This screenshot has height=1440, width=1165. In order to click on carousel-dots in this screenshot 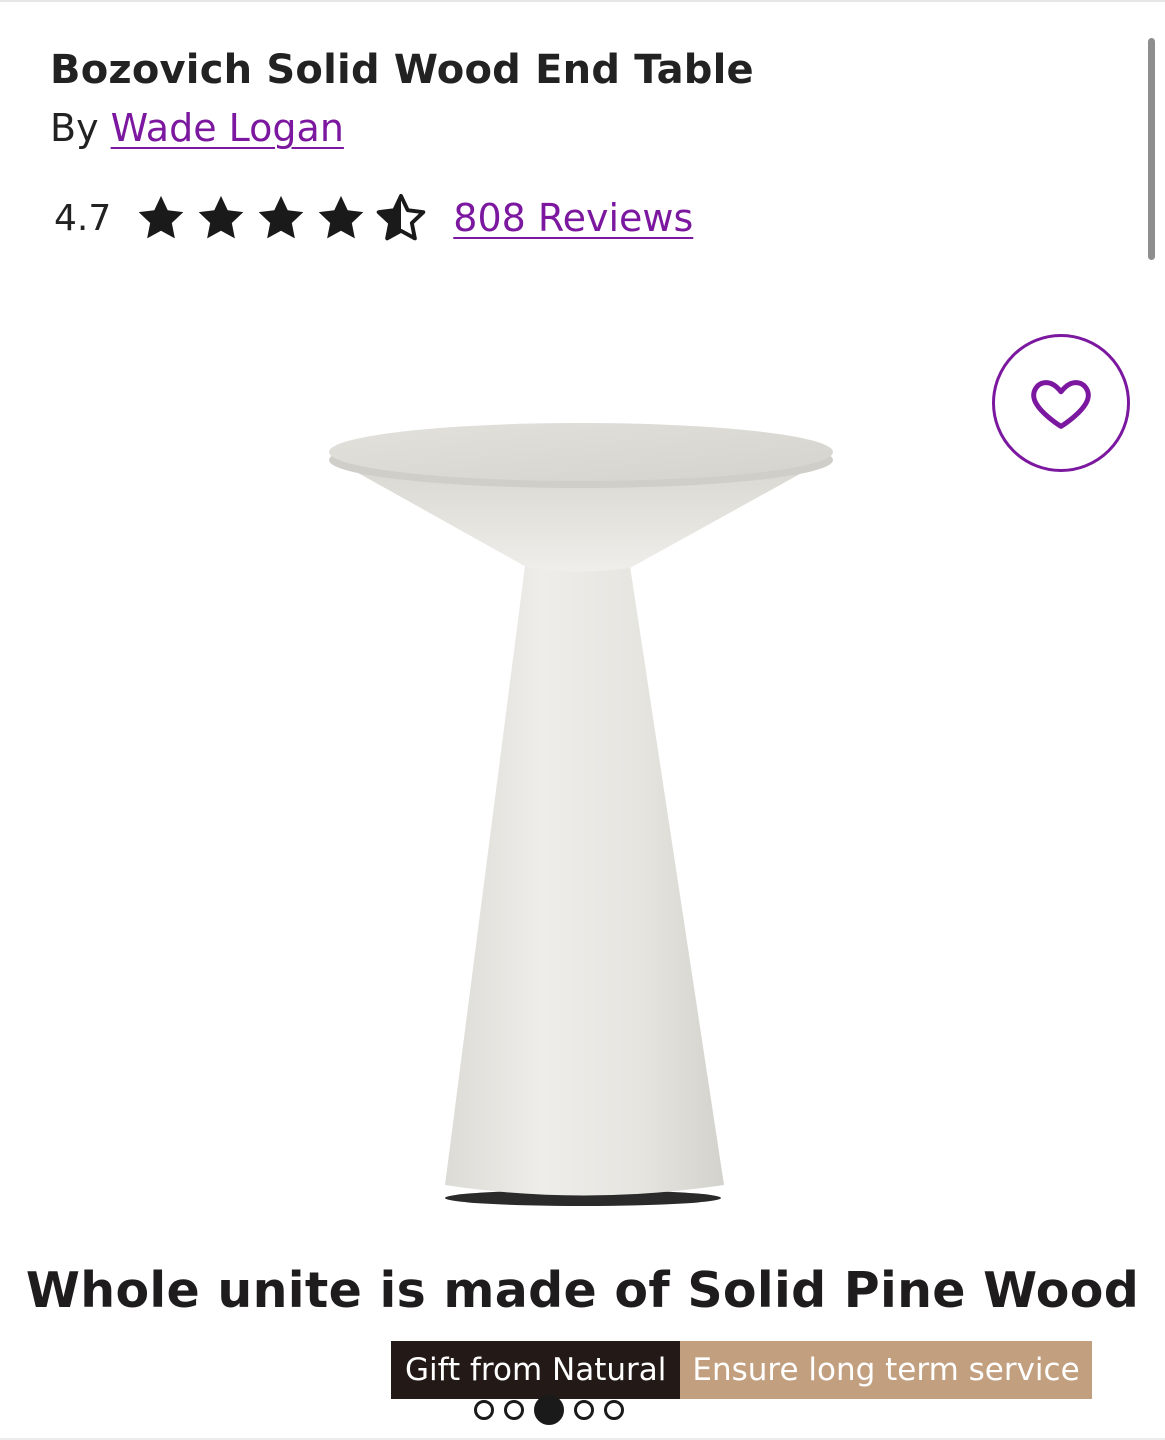, I will do `click(549, 1410)`.